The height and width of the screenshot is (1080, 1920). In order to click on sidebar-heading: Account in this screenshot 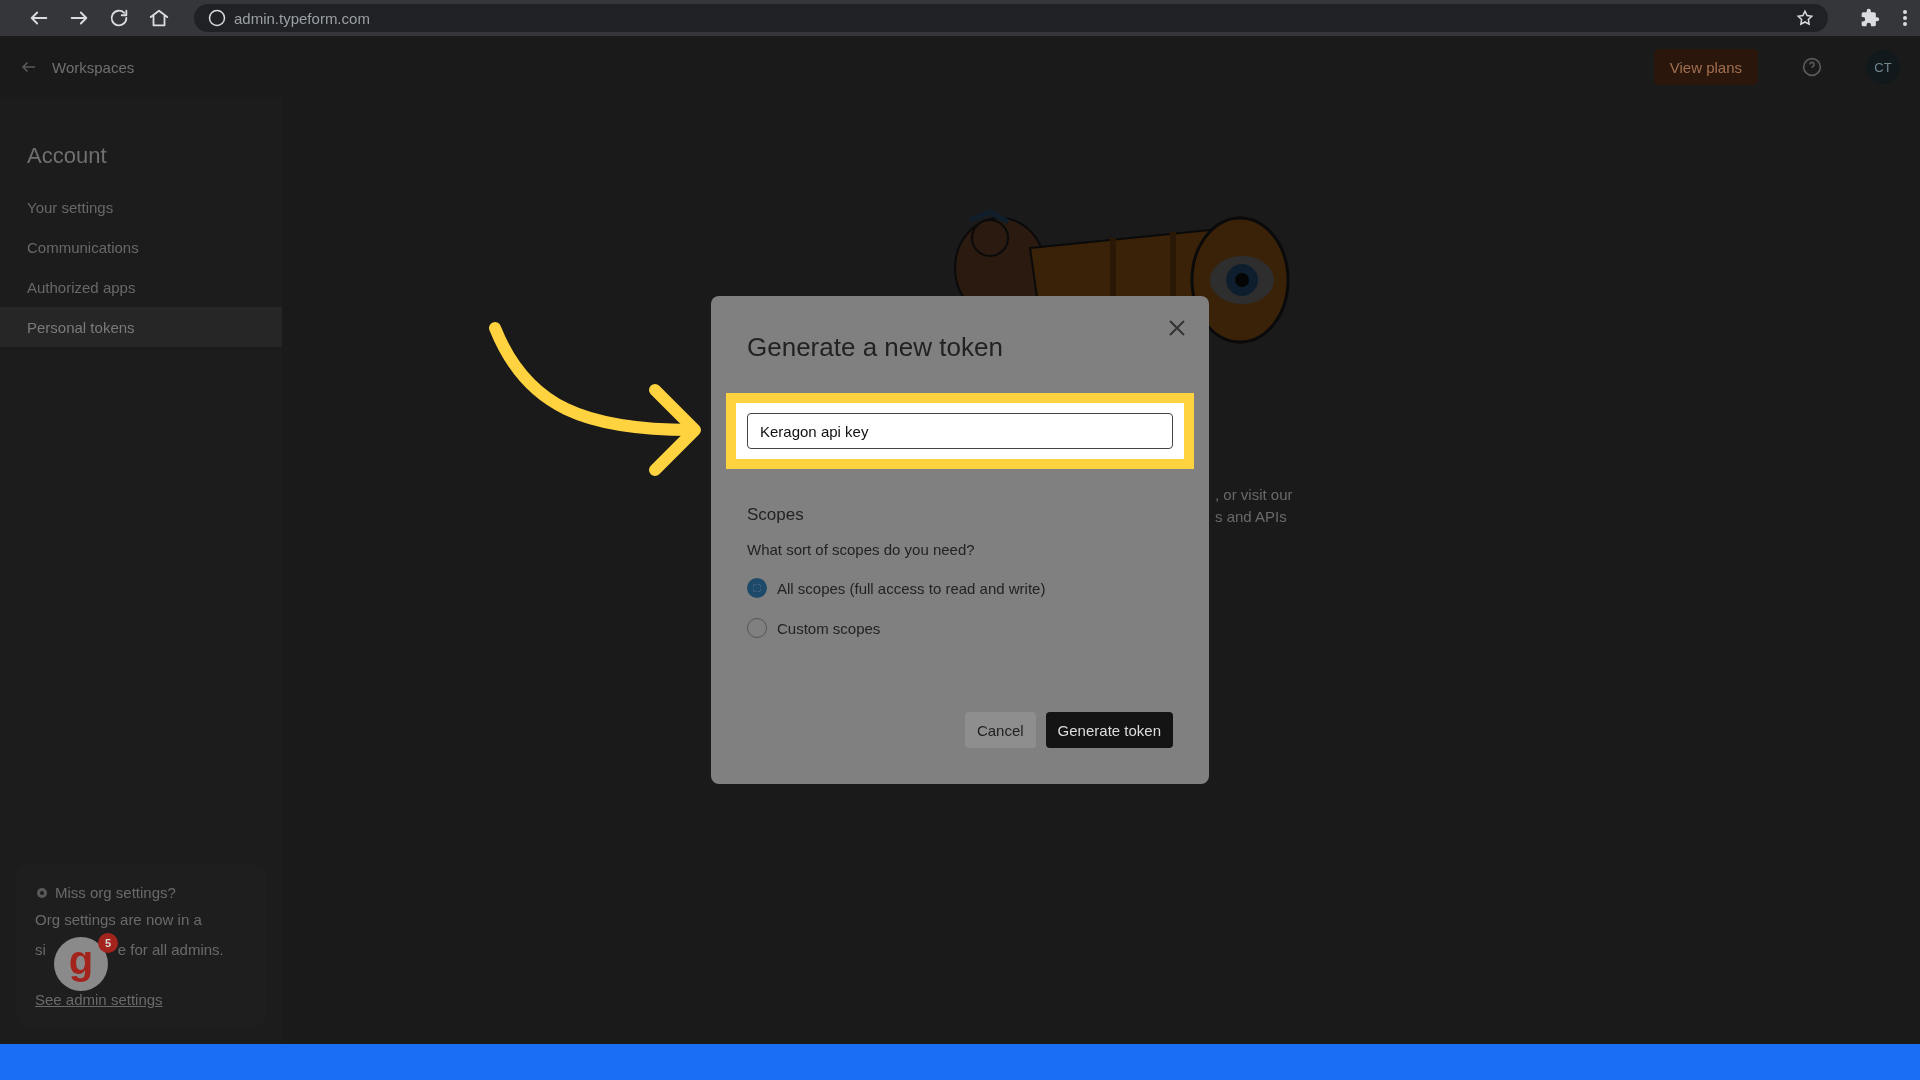, I will do `click(67, 156)`.